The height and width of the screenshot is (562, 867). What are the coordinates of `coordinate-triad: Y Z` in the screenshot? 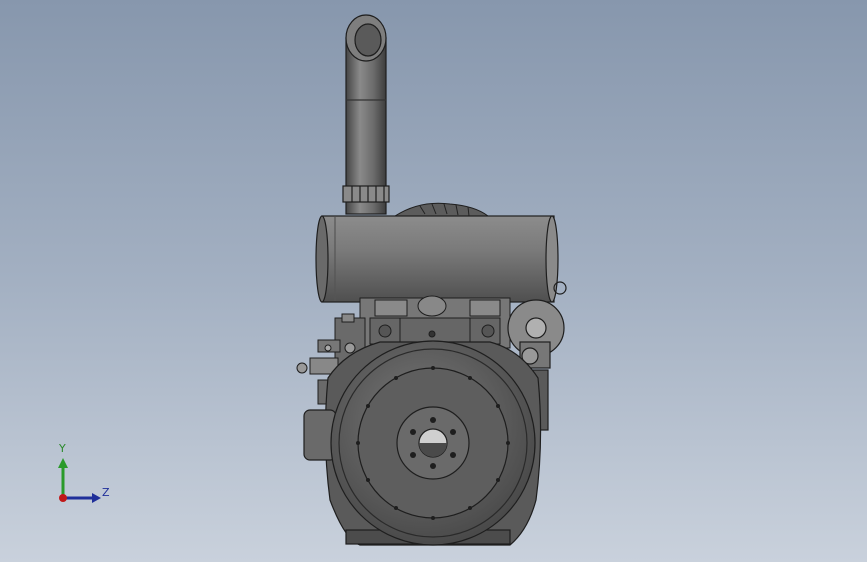 It's located at (85, 475).